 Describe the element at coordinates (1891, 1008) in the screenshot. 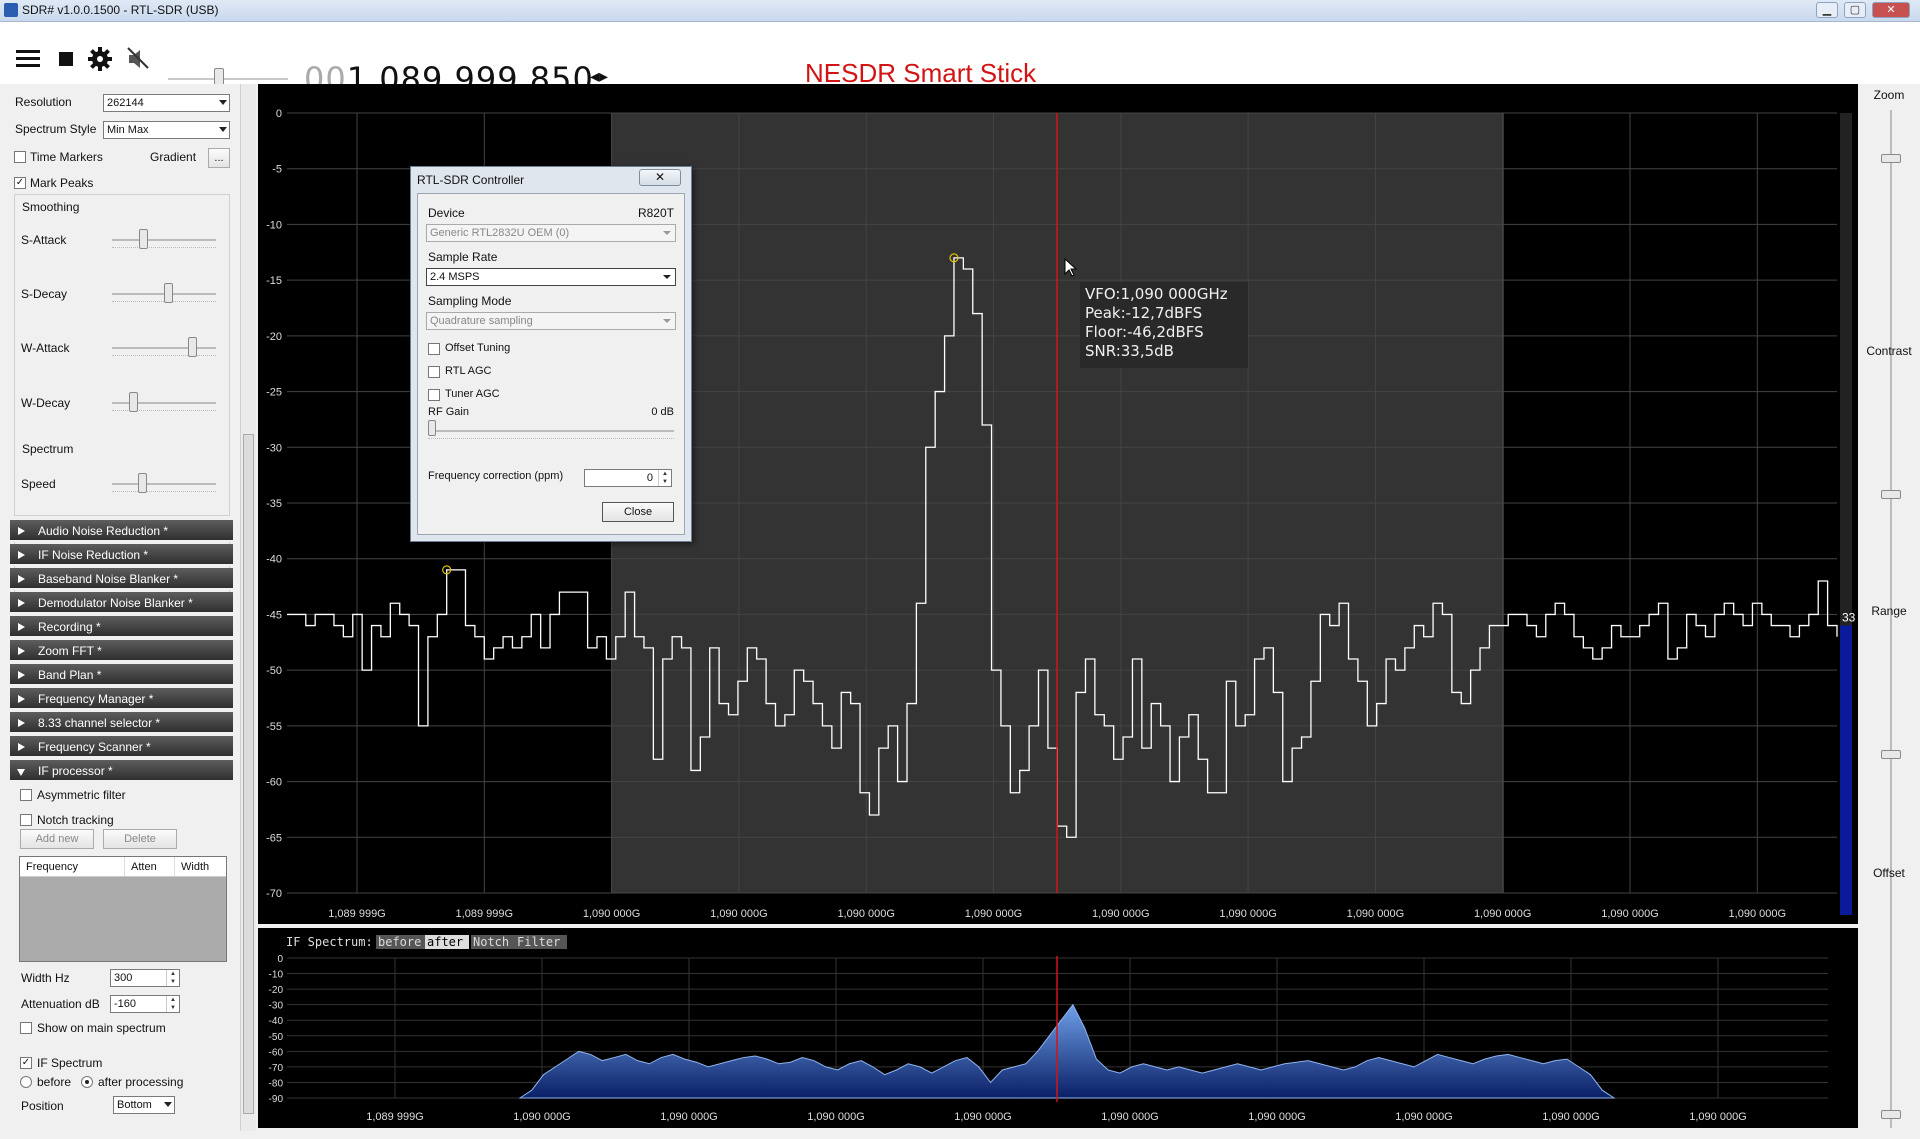

I see `offset-slider` at that location.